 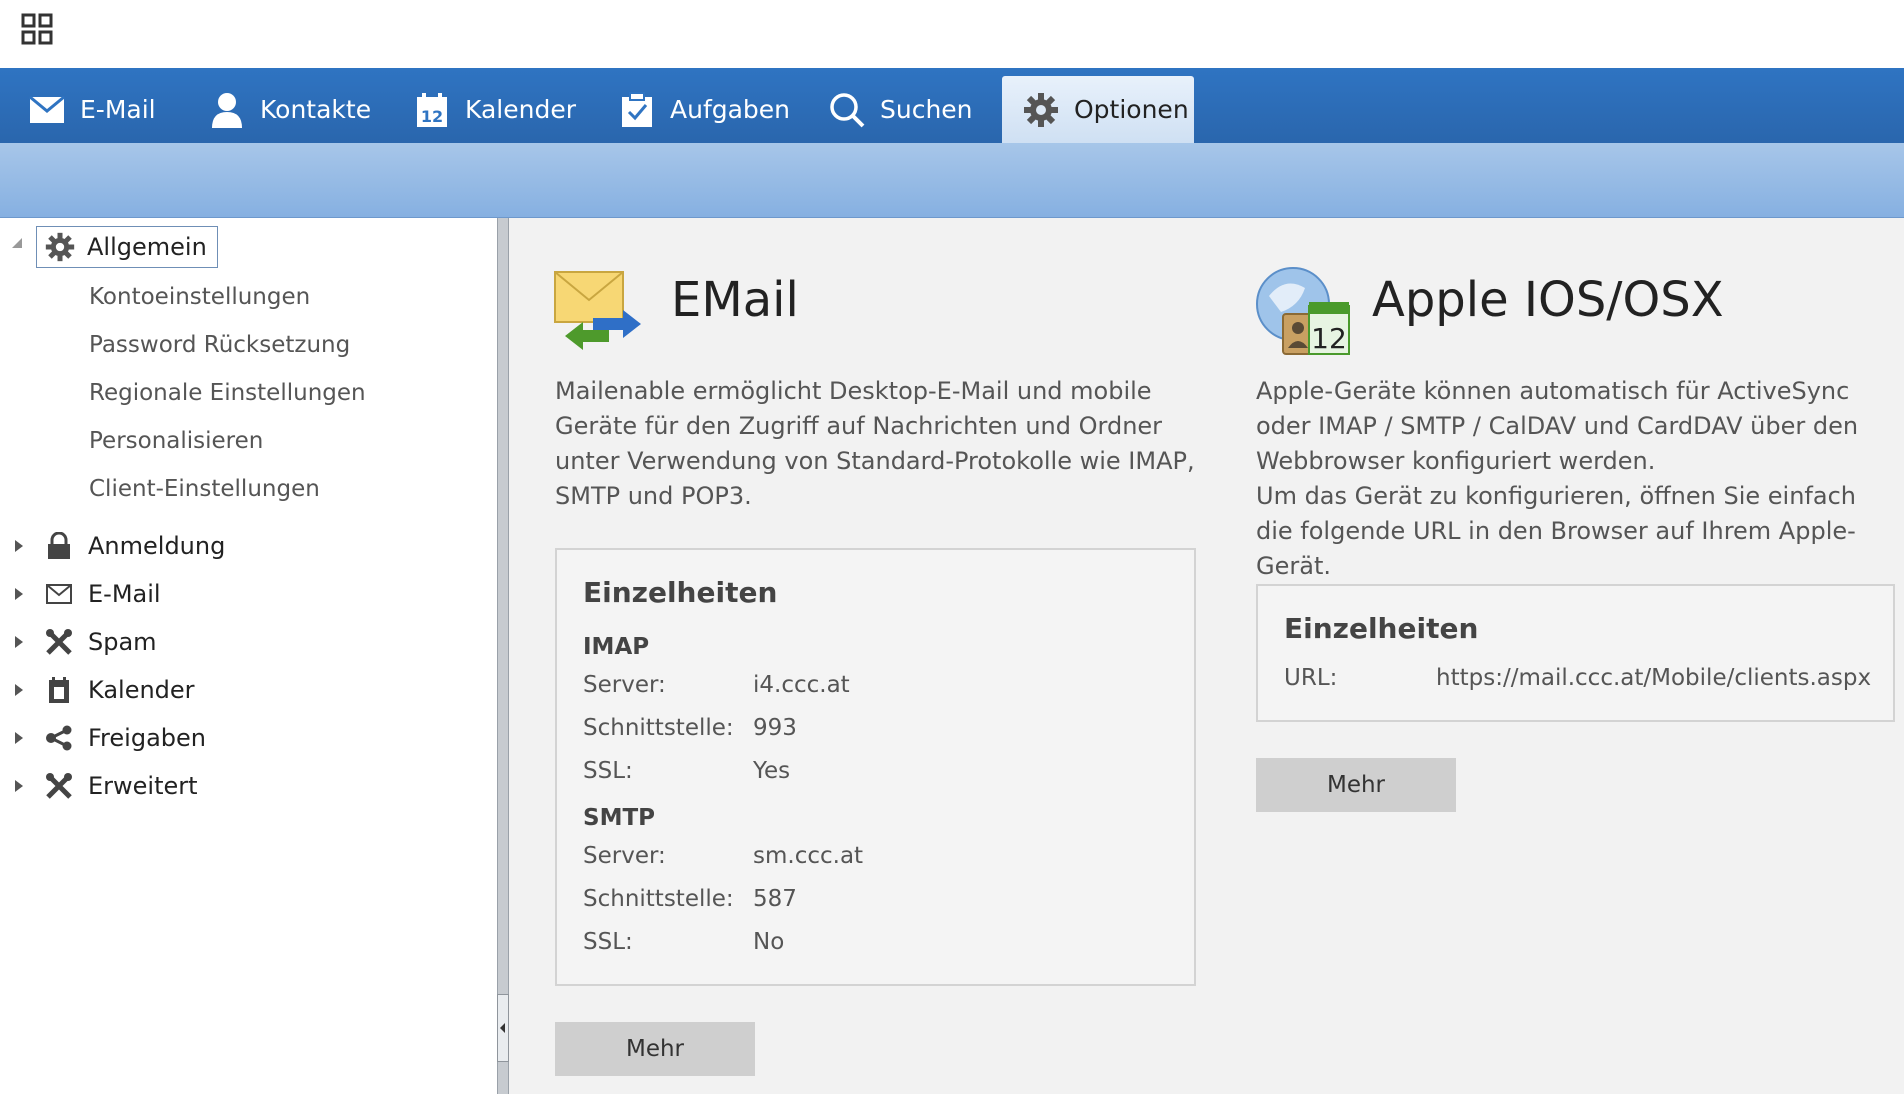 What do you see at coordinates (227, 393) in the screenshot?
I see `sidebar-subitem-regional: Regionale Einstellungen` at bounding box center [227, 393].